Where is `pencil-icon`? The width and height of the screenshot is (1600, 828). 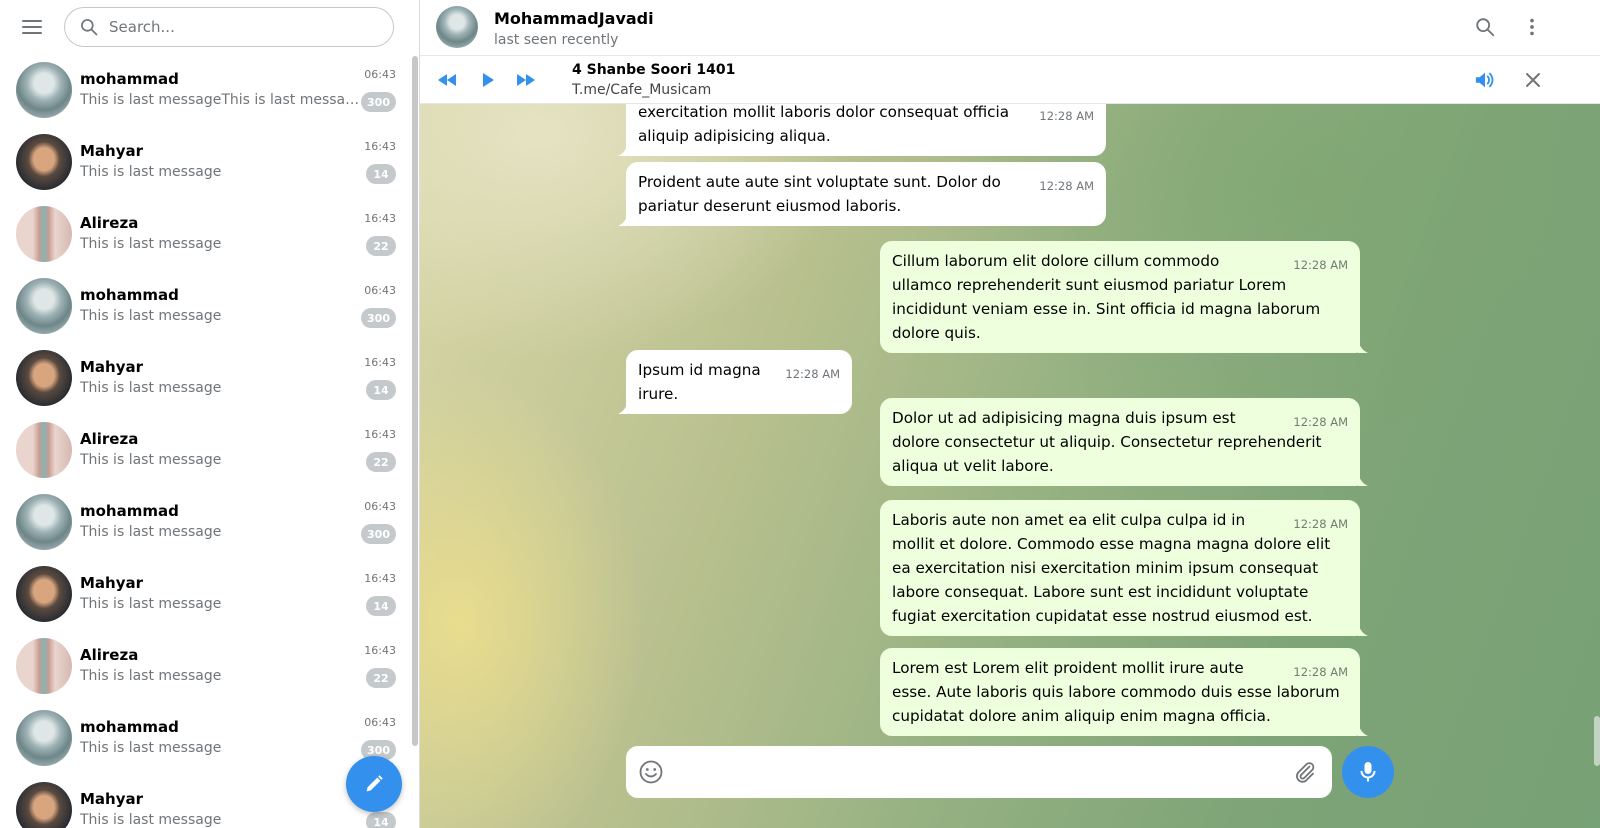 pencil-icon is located at coordinates (374, 783).